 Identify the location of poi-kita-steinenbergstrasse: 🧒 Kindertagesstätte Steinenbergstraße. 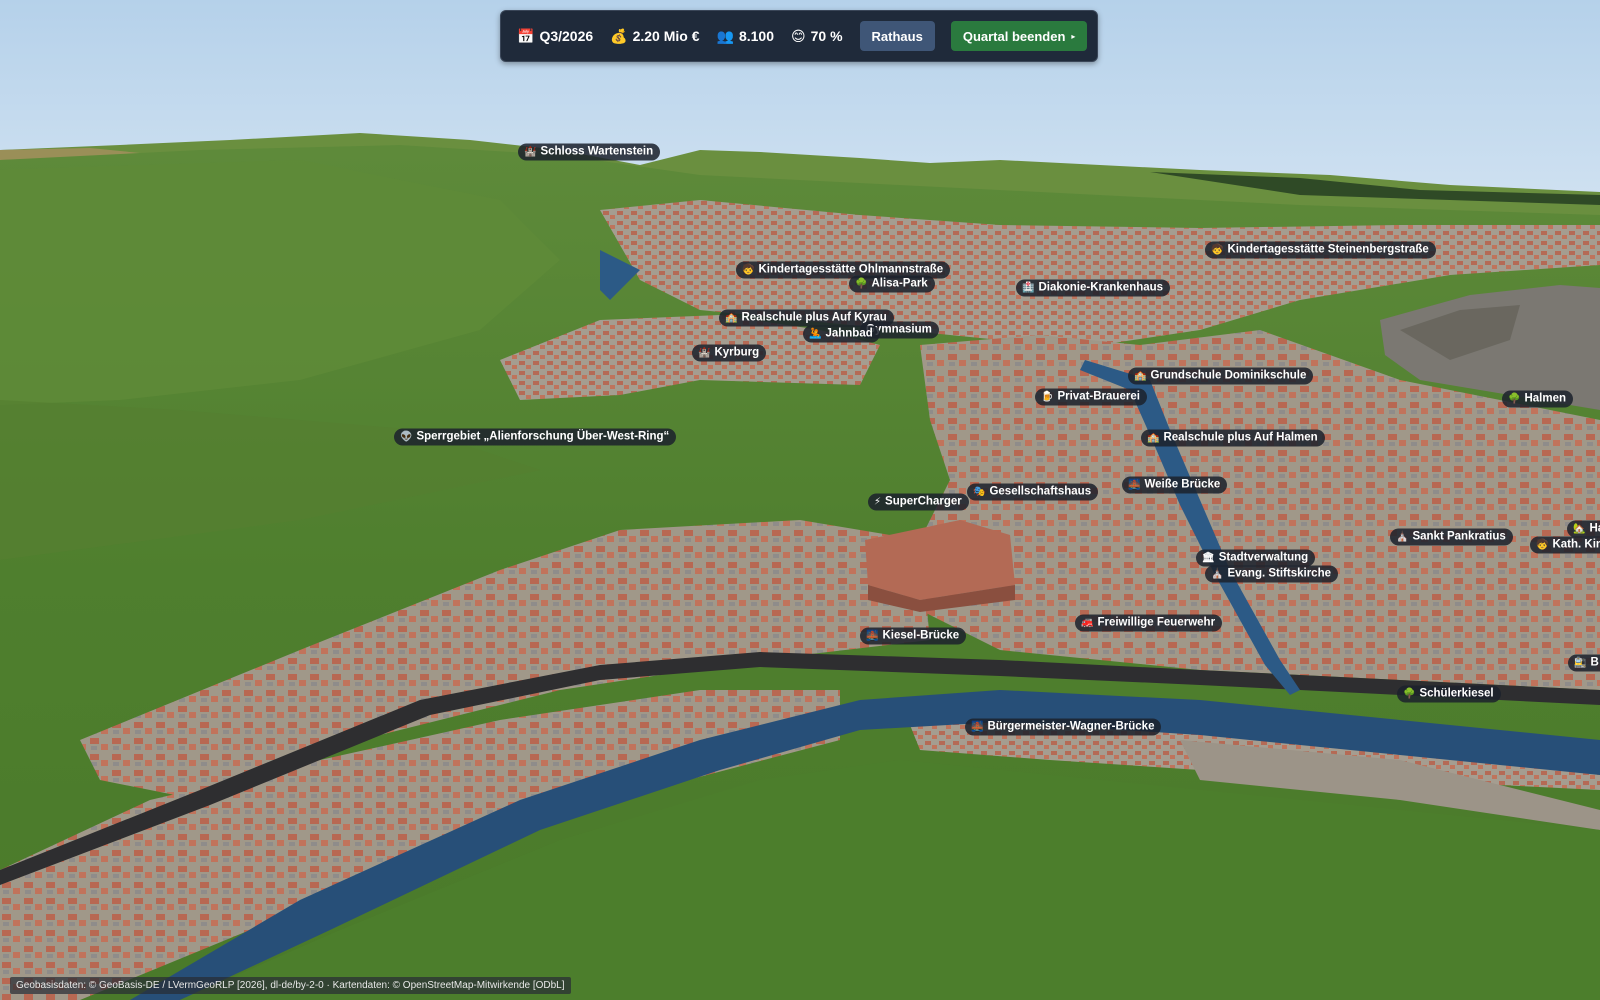
(1320, 250).